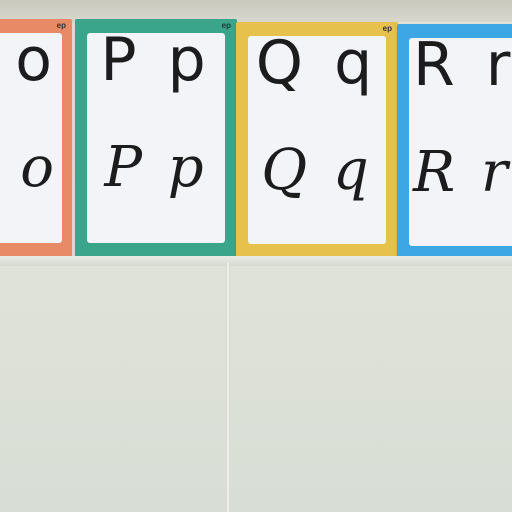 The width and height of the screenshot is (512, 512). What do you see at coordinates (39, 167) in the screenshot?
I see `cursive-letters-o: o` at bounding box center [39, 167].